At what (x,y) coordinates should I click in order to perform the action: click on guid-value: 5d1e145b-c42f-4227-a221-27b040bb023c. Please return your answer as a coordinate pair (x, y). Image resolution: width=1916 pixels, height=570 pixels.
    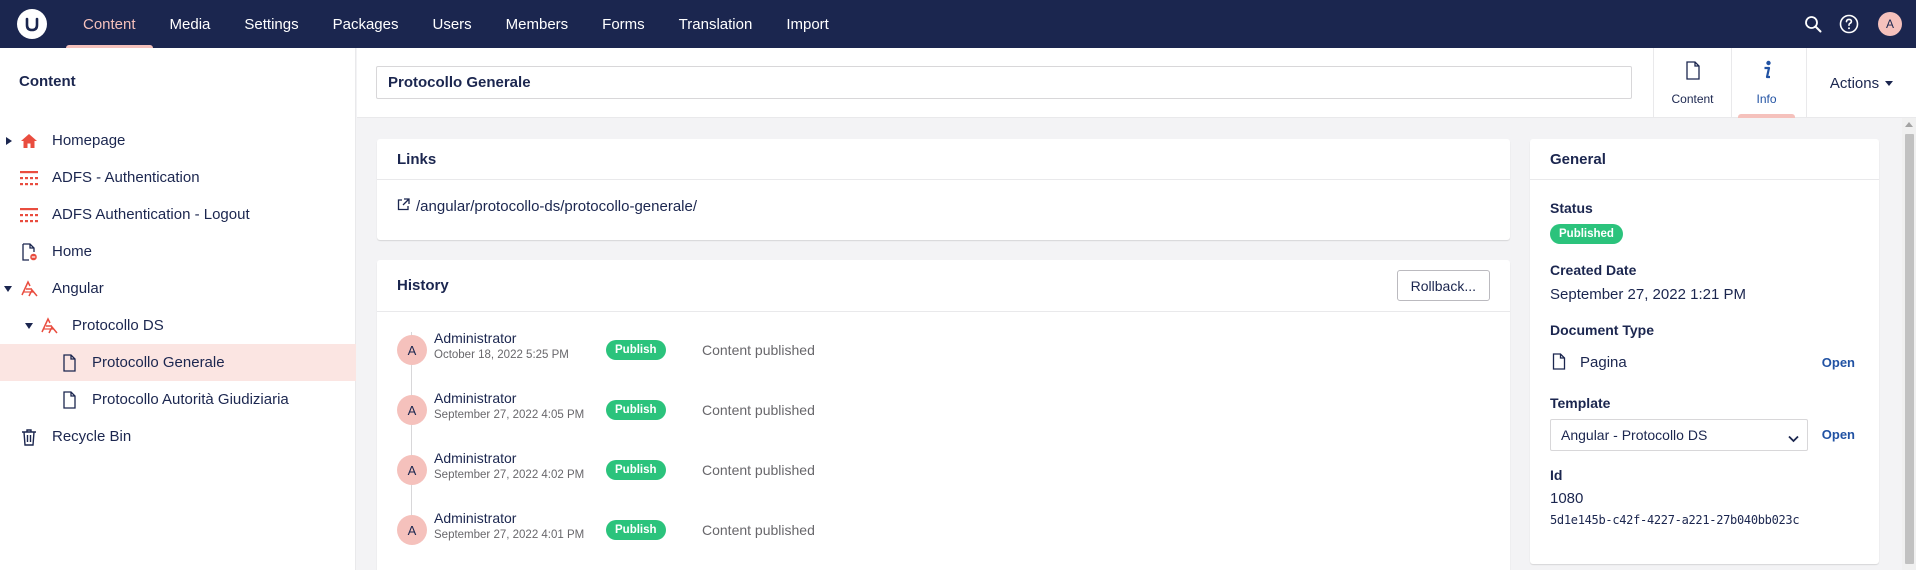
    Looking at the image, I should click on (1675, 520).